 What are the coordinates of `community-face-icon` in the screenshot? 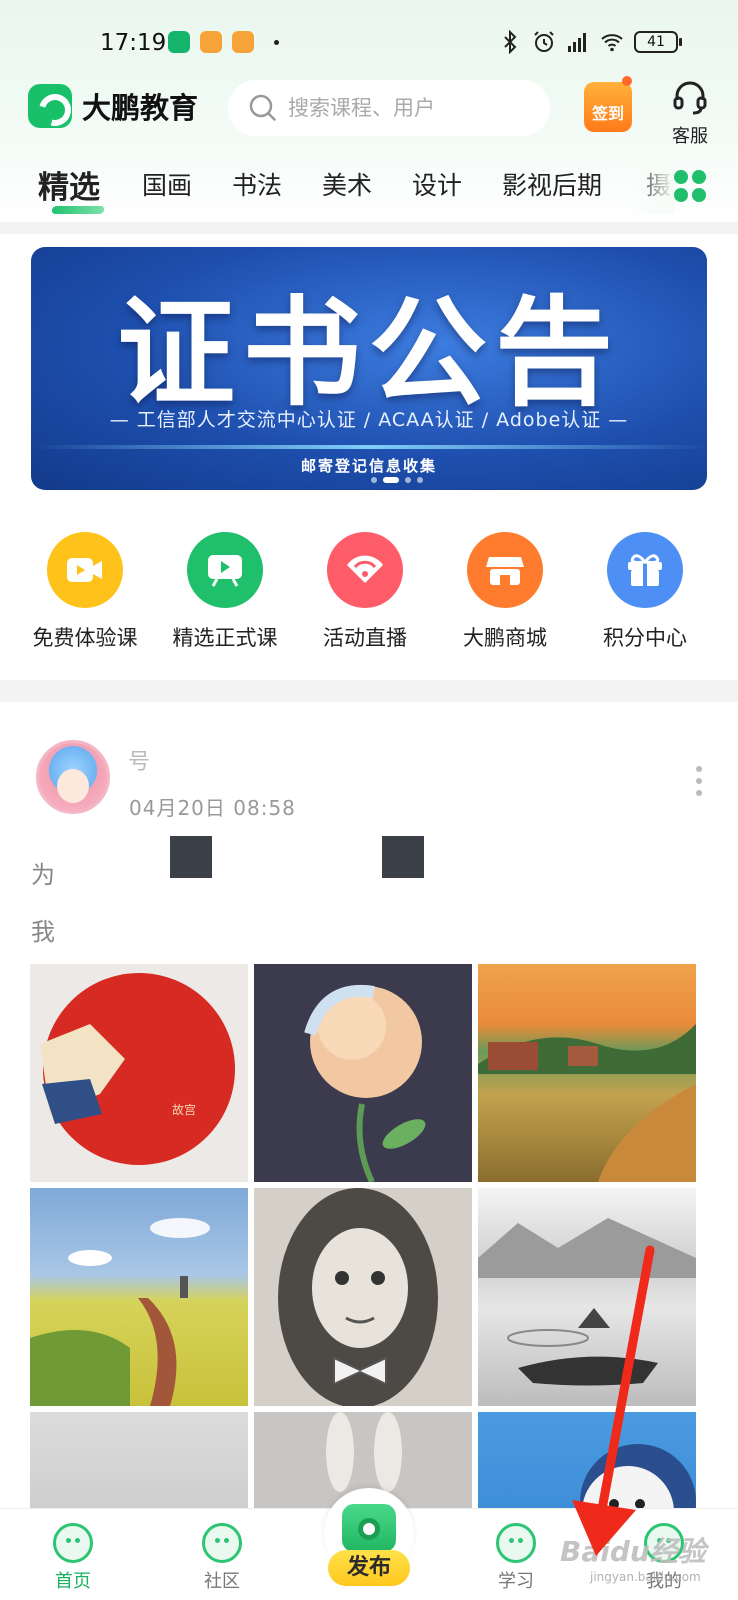 It's located at (222, 1543).